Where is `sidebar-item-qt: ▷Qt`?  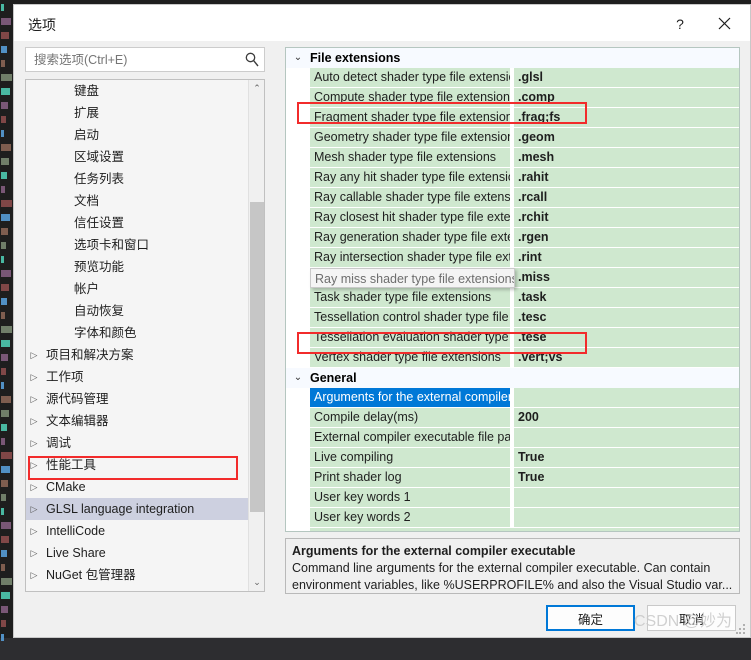 sidebar-item-qt: ▷Qt is located at coordinates (137, 588).